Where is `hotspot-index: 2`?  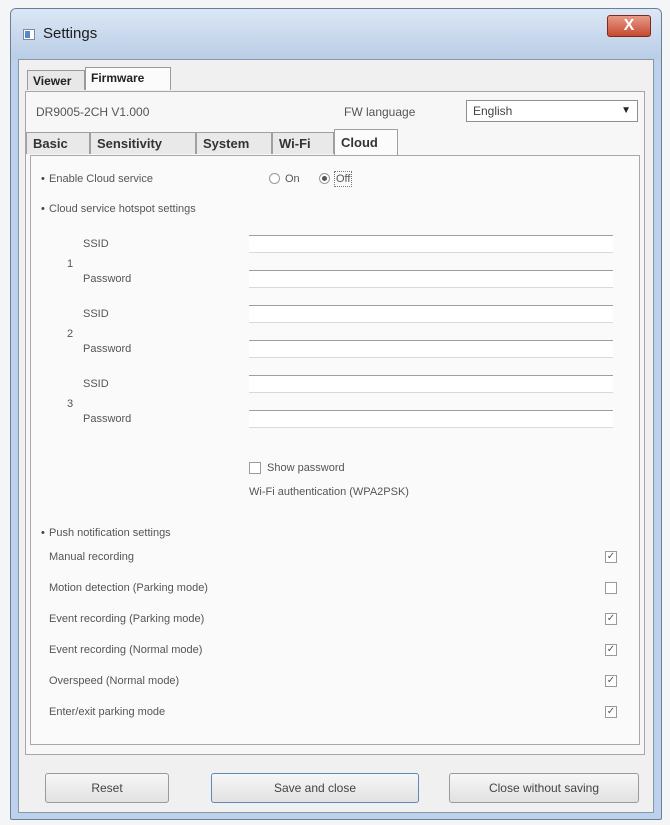
hotspot-index: 2 is located at coordinates (70, 334).